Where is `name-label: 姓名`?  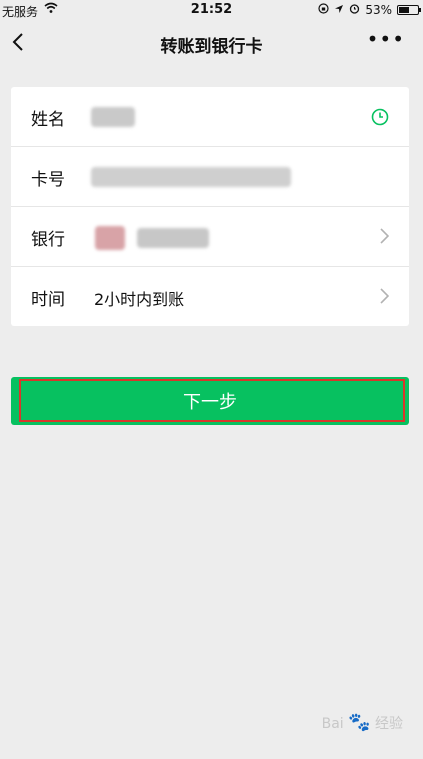
name-label: 姓名 is located at coordinates (48, 120).